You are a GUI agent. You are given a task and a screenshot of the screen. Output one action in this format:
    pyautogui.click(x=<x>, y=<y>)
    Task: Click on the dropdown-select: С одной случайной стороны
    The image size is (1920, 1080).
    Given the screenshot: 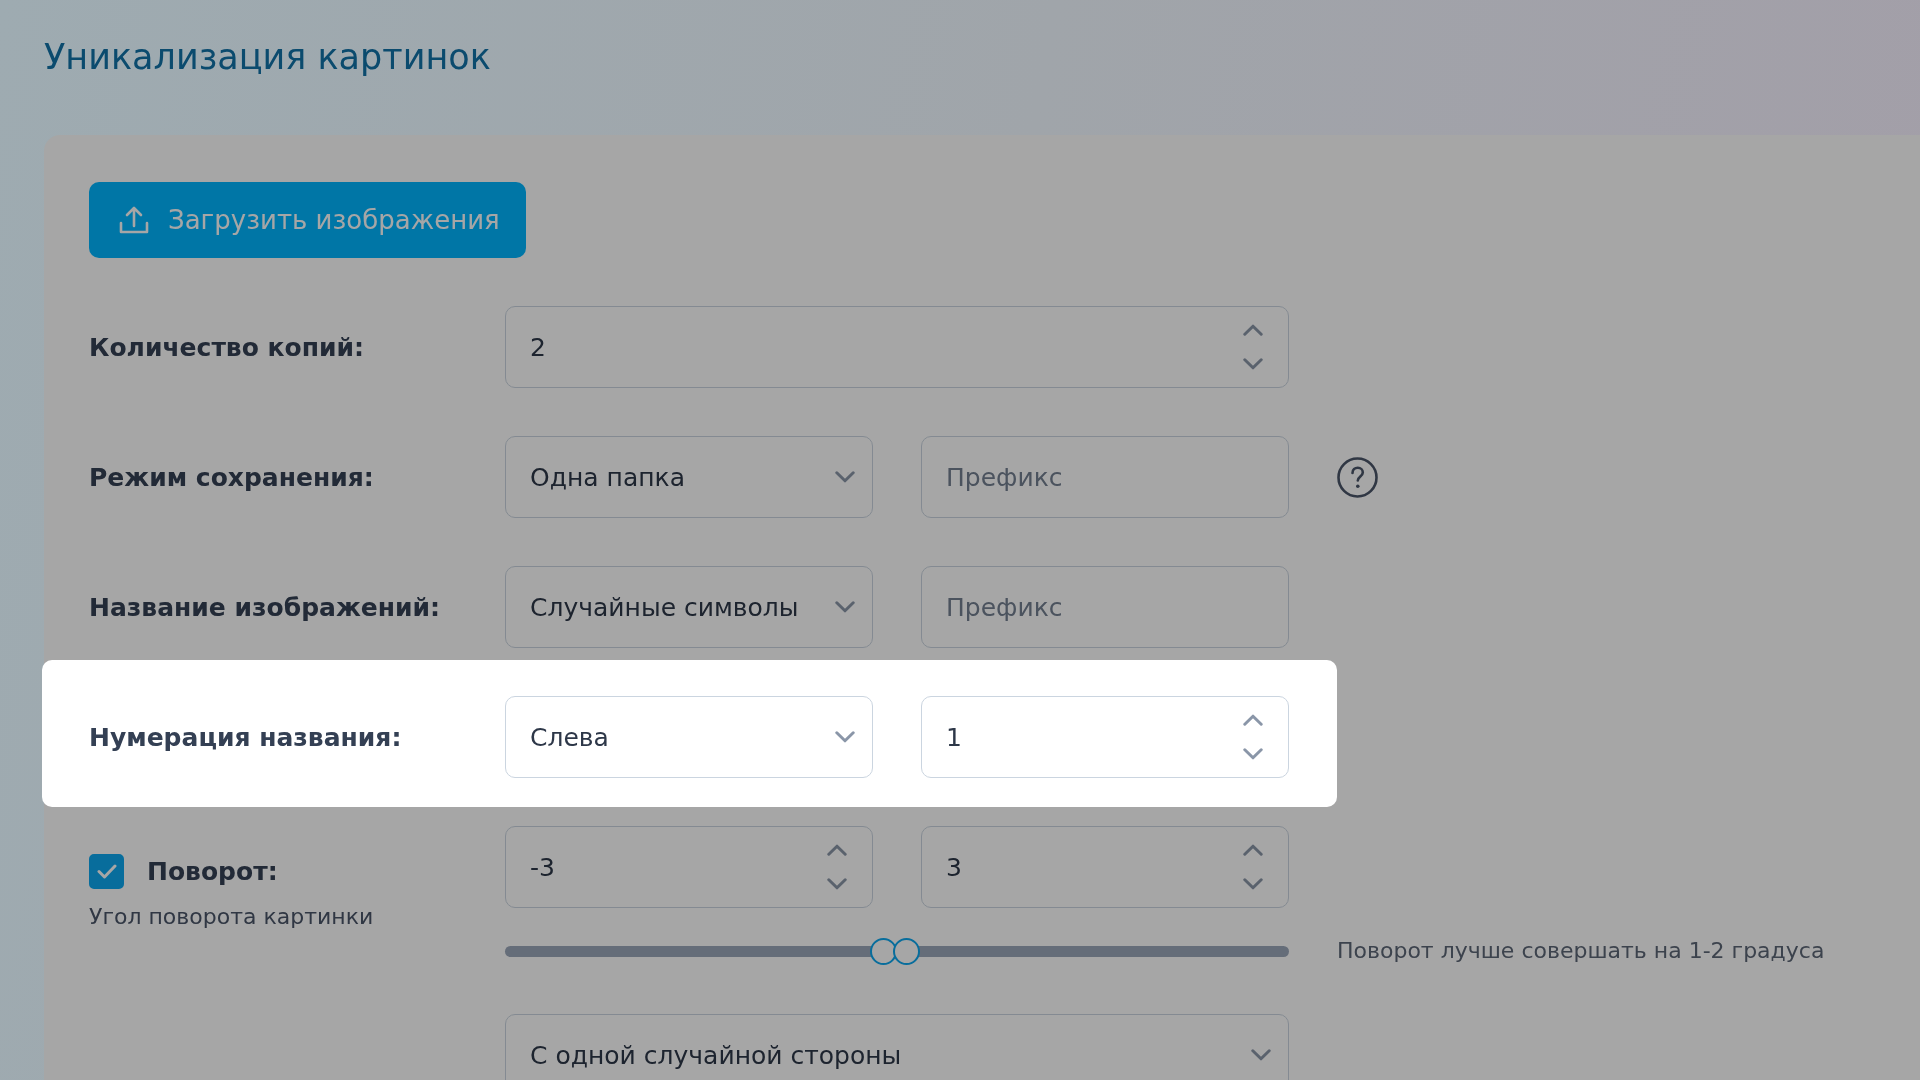 What is the action you would take?
    pyautogui.click(x=897, y=1047)
    